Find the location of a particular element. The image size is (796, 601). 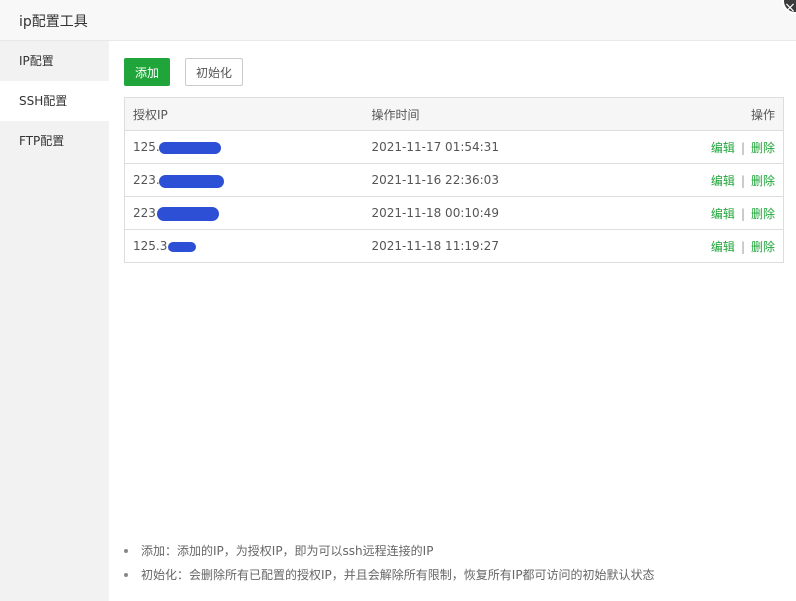

ip-cell: 125. is located at coordinates (244, 147).